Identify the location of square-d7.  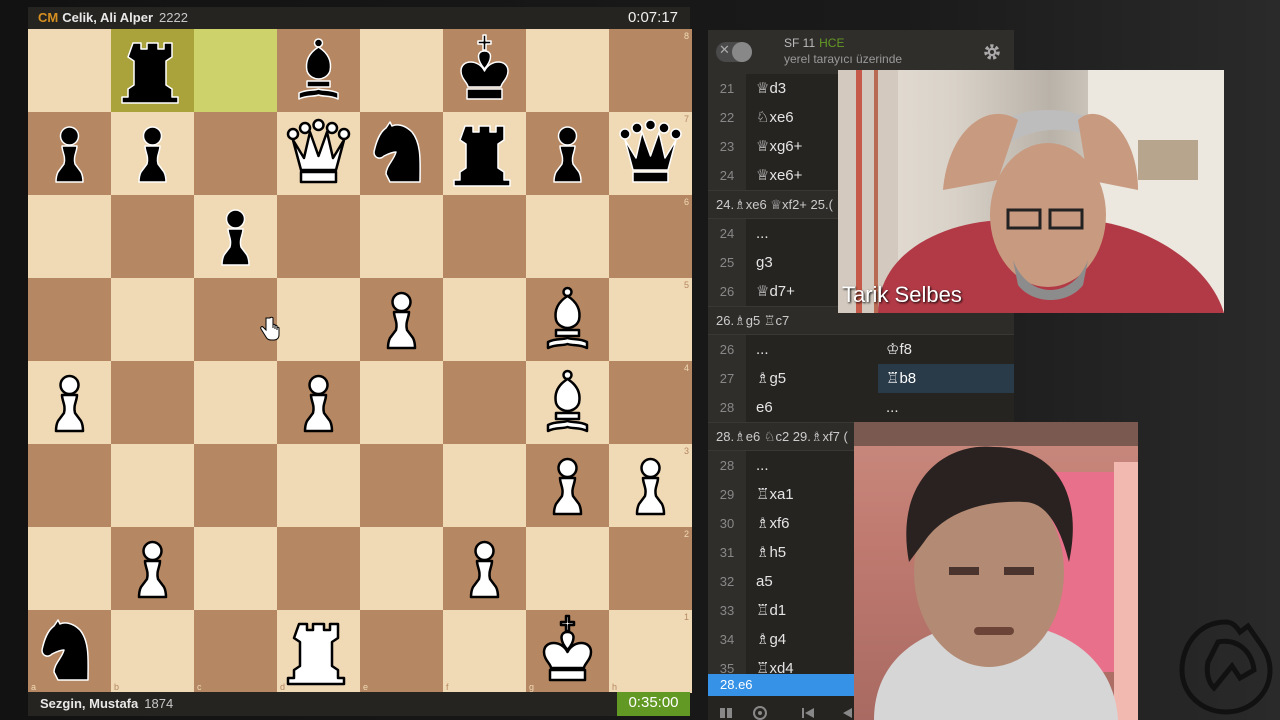
(318, 153).